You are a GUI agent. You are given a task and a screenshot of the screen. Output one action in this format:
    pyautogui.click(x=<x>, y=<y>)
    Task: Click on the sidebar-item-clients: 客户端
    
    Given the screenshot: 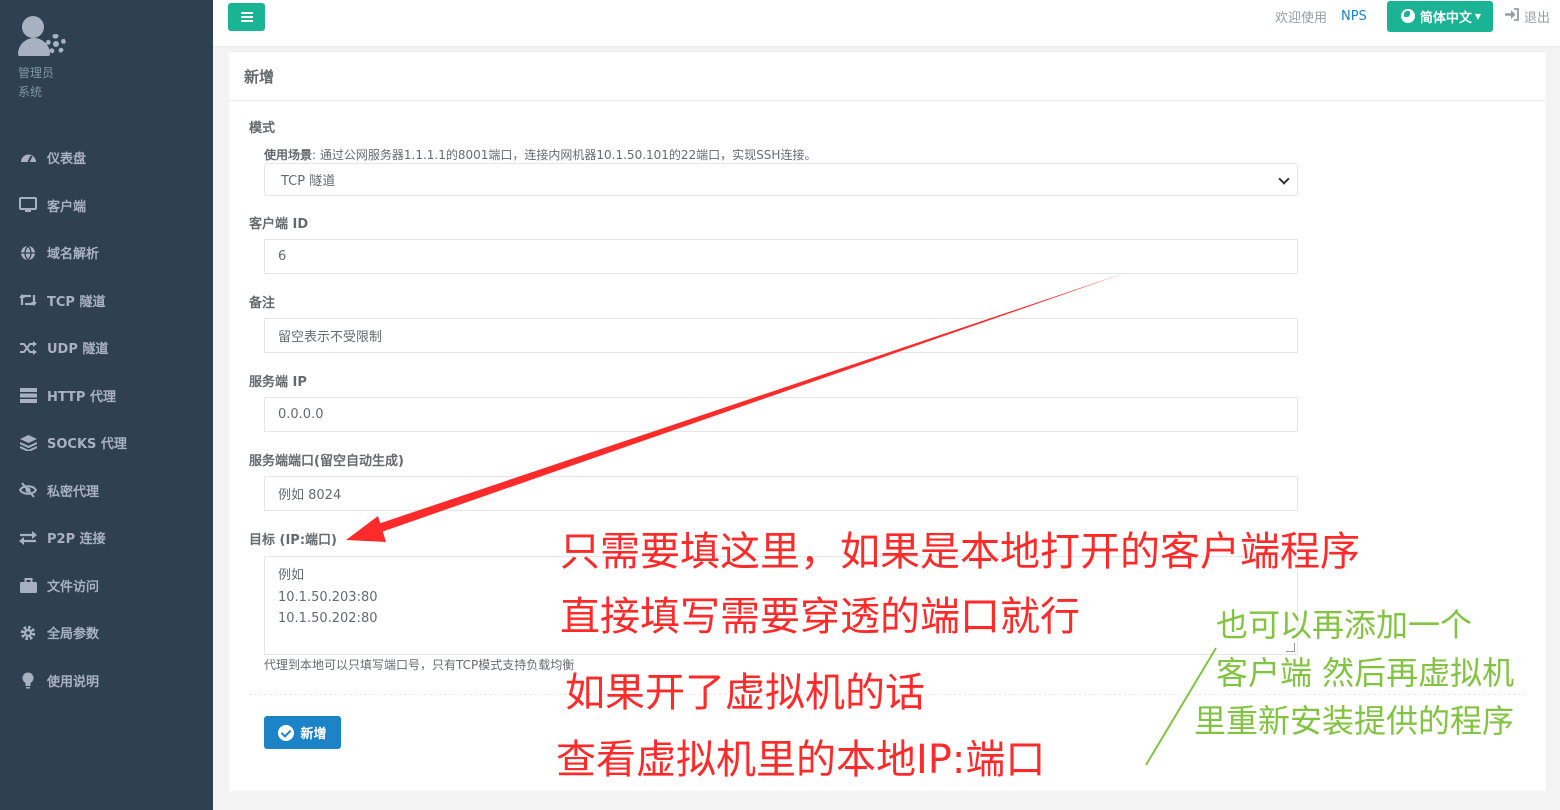 What is the action you would take?
    pyautogui.click(x=106, y=206)
    